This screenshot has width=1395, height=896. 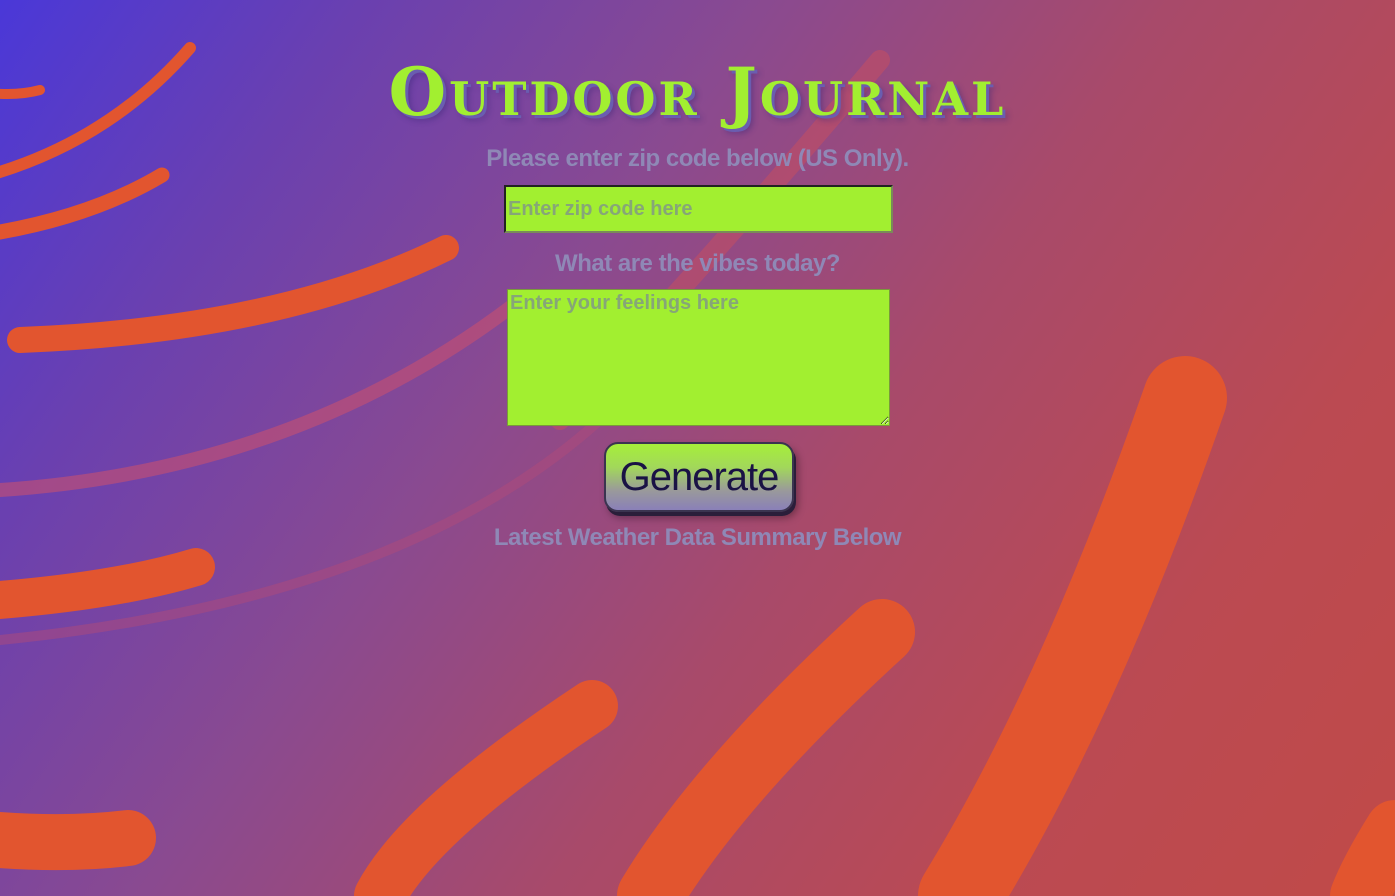 What do you see at coordinates (697, 158) in the screenshot?
I see `zip-label: Please enter zip code below (US Only).` at bounding box center [697, 158].